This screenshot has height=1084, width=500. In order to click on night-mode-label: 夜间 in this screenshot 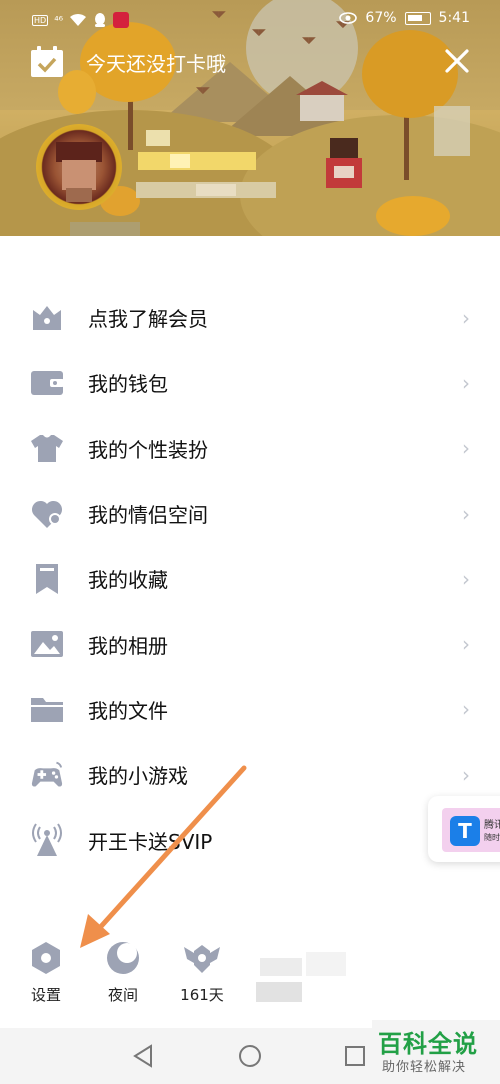, I will do `click(122, 995)`.